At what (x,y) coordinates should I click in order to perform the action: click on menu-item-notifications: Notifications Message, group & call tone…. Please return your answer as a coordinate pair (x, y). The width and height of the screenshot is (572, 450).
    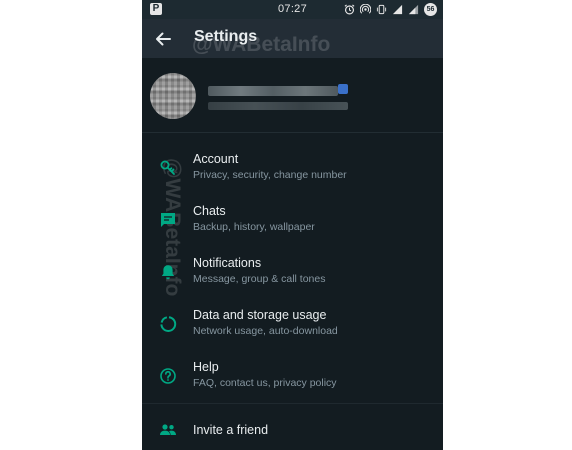
    Looking at the image, I should click on (292, 275).